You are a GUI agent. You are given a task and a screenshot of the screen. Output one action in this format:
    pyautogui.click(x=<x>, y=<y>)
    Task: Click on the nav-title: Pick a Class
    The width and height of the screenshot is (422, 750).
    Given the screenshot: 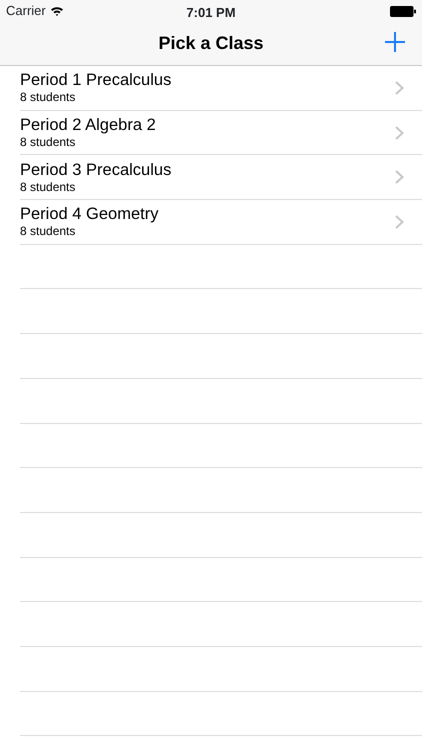 What is the action you would take?
    pyautogui.click(x=211, y=43)
    